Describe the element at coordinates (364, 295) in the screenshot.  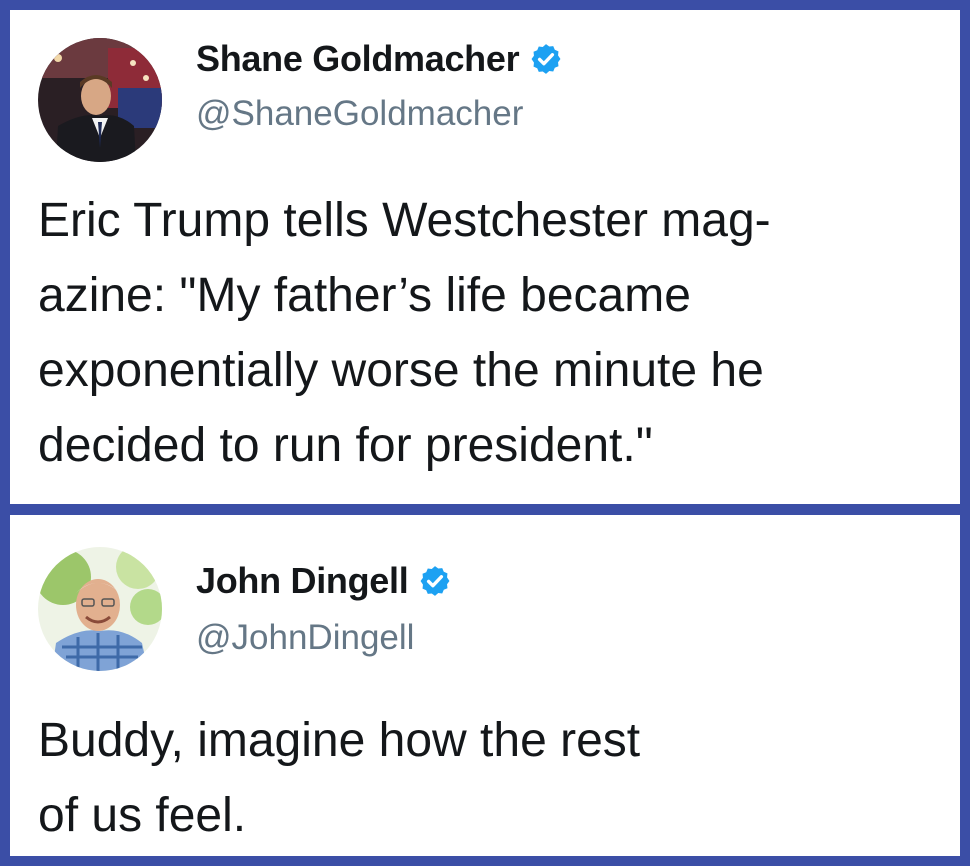
I see `tweet-text-line: azine: "My father’s life became` at that location.